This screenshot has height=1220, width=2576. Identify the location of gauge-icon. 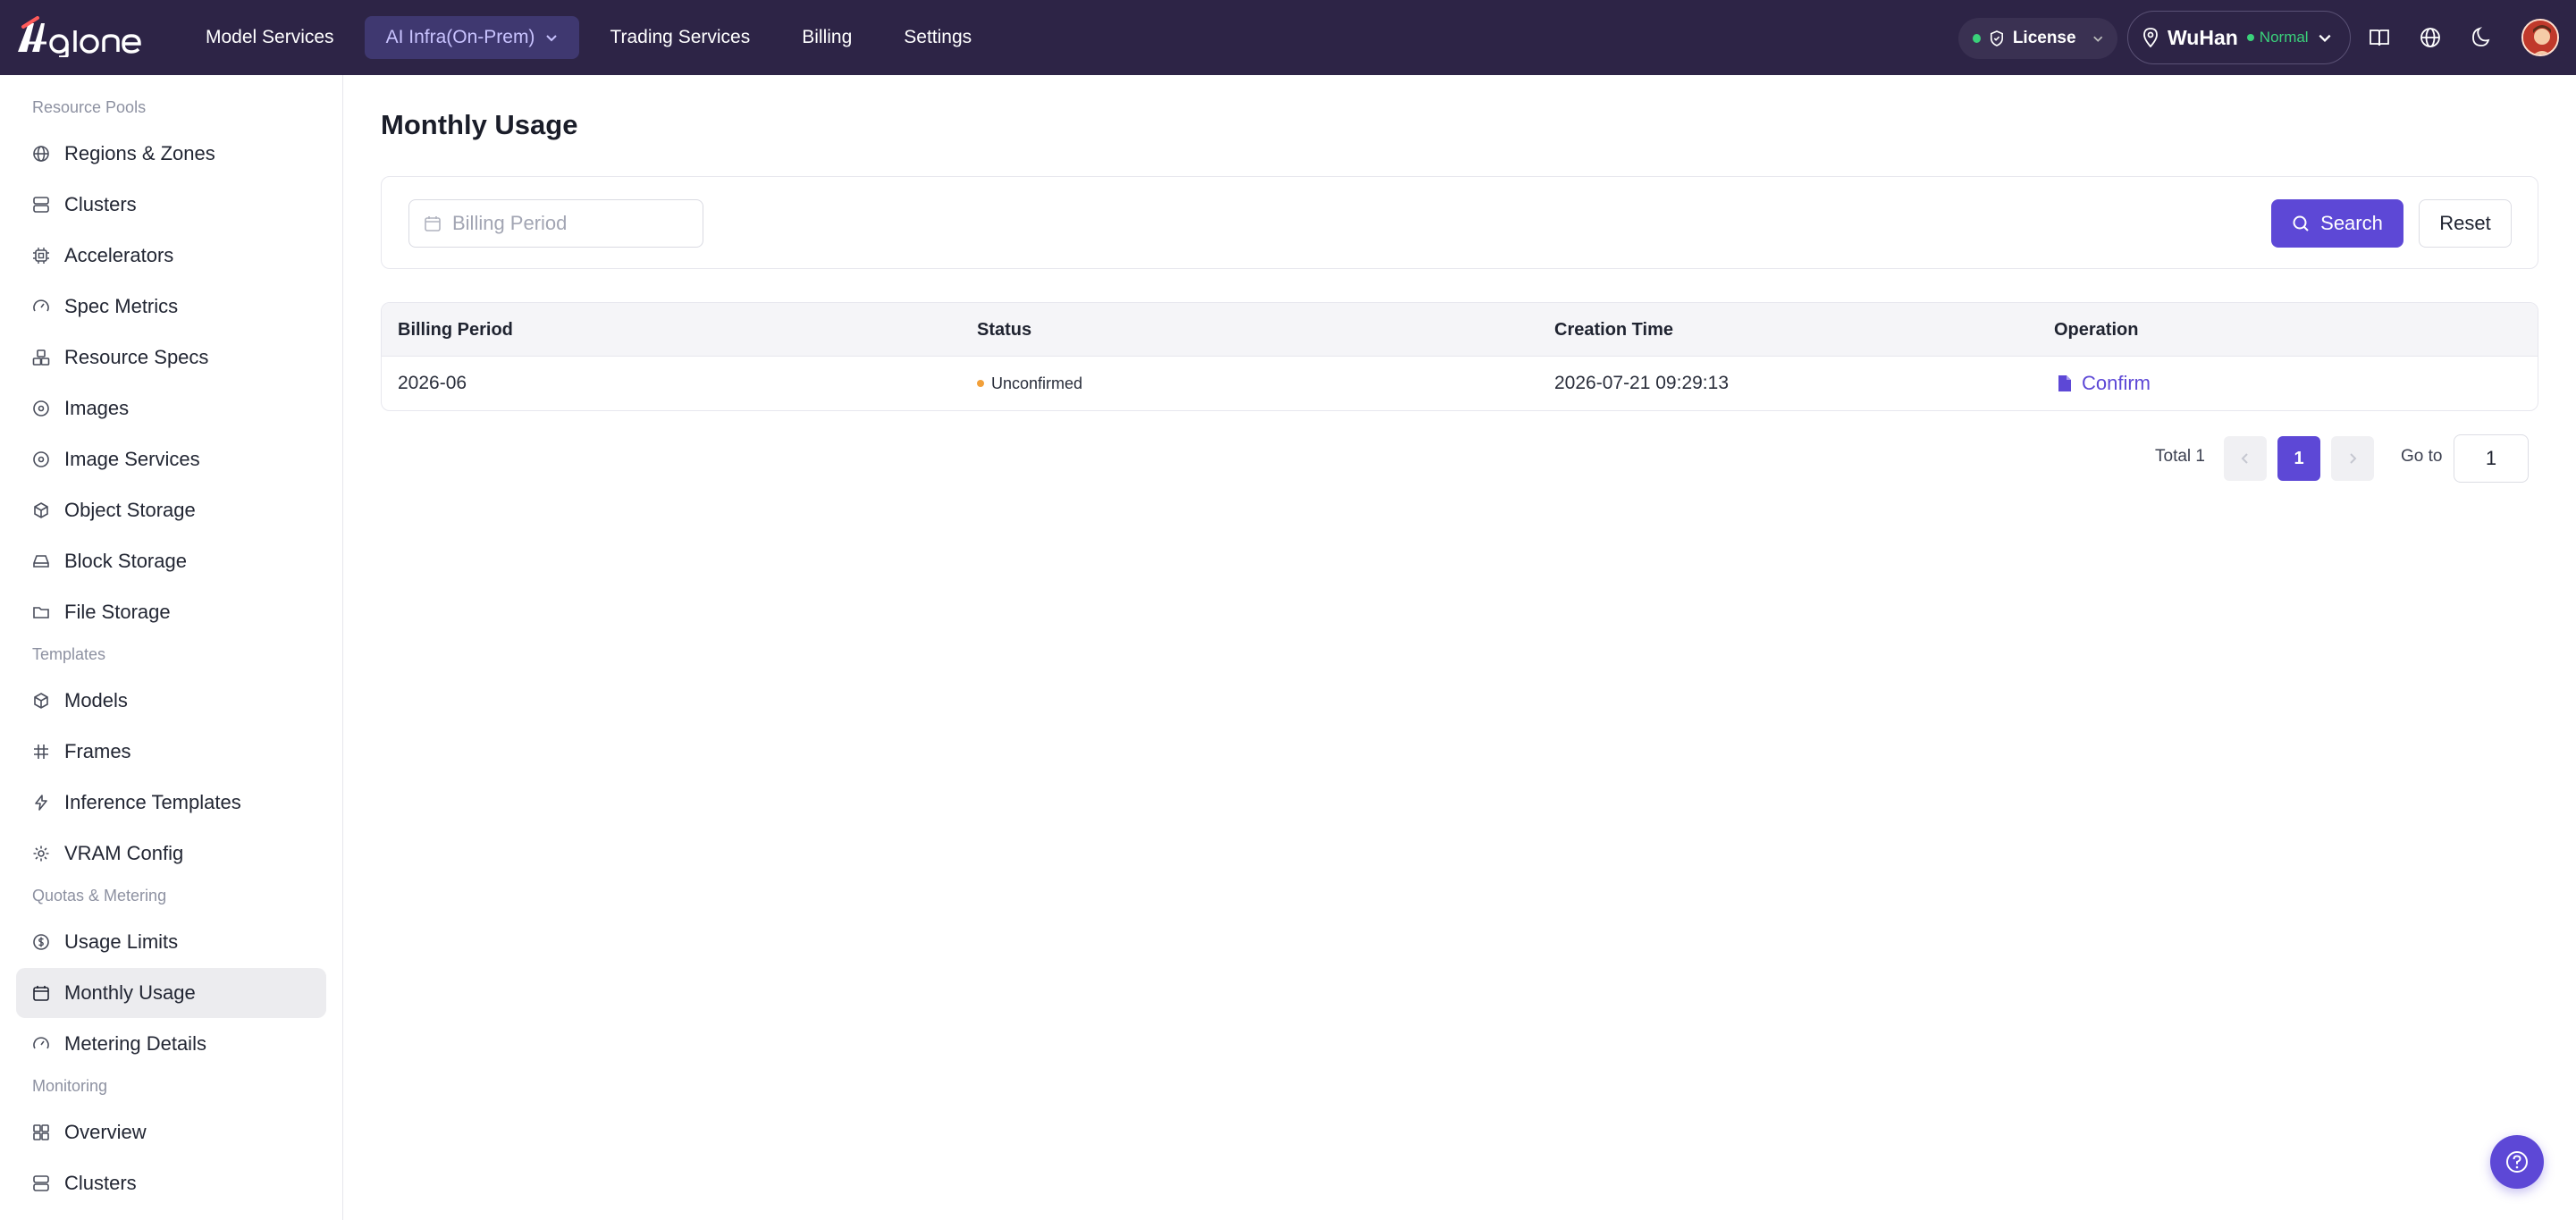
(41, 1043).